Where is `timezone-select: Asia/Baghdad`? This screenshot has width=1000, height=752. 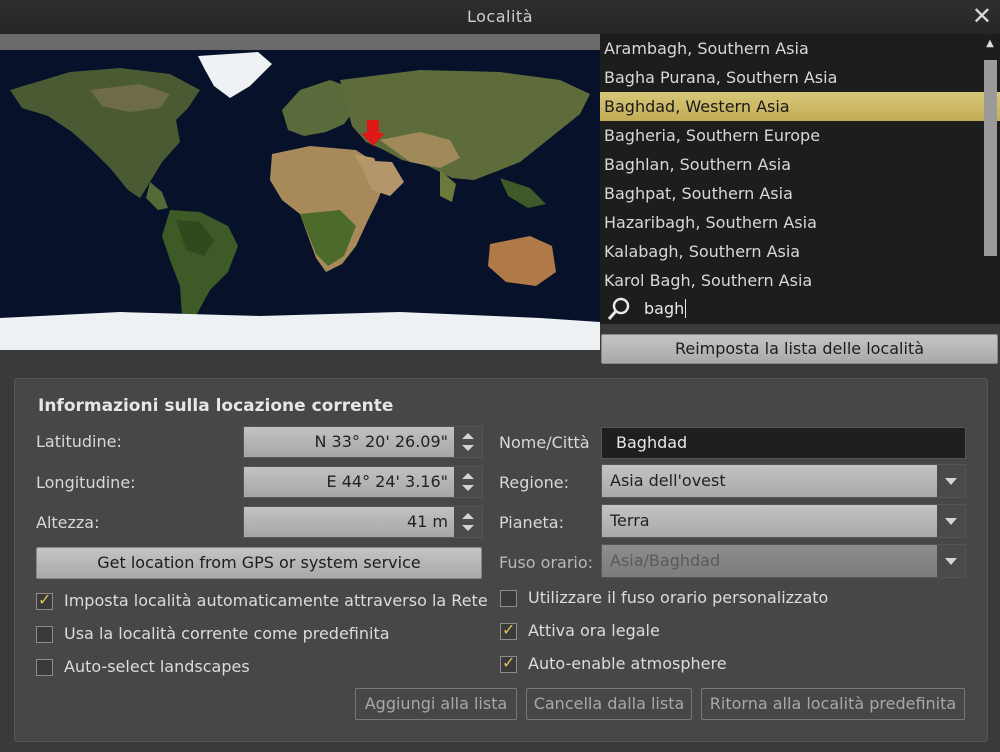
timezone-select: Asia/Baghdad is located at coordinates (783, 561).